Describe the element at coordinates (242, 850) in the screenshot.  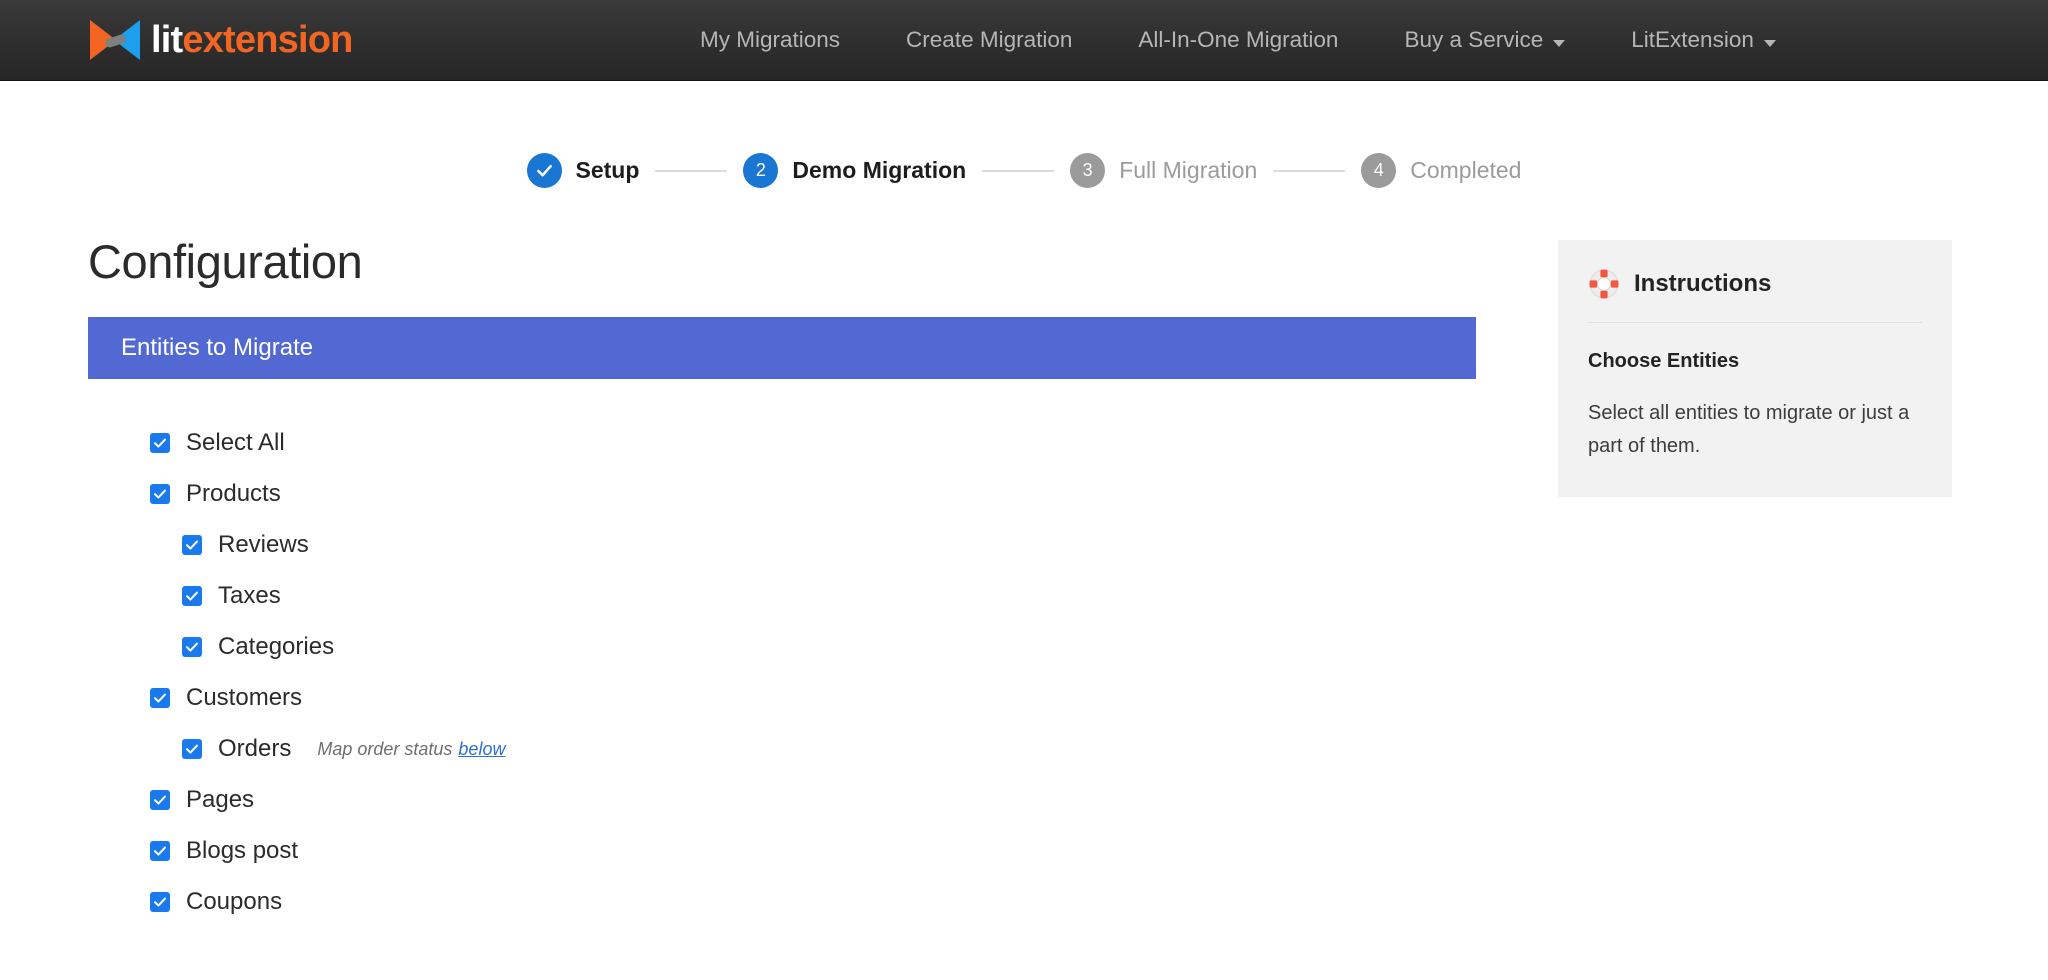
I see `entity-label: Blogs post` at that location.